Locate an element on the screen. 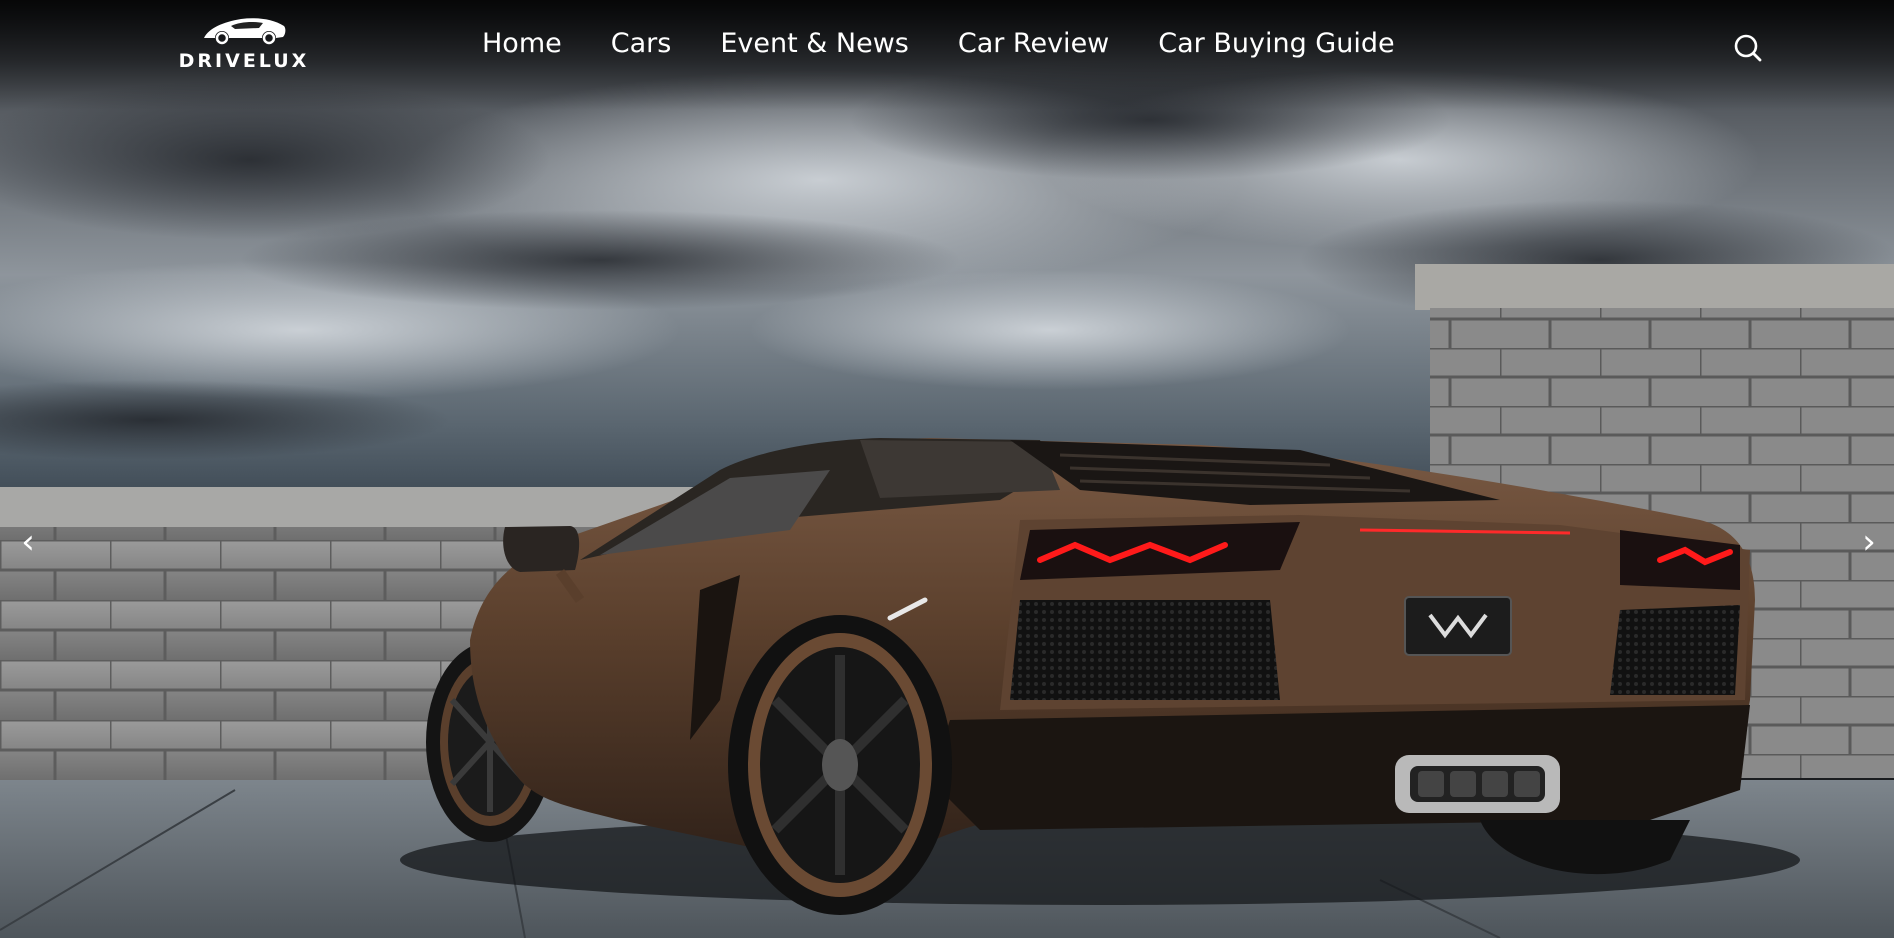 The image size is (1894, 938). nav-item-car-buying-guide: Car Buying Guide is located at coordinates (1276, 43).